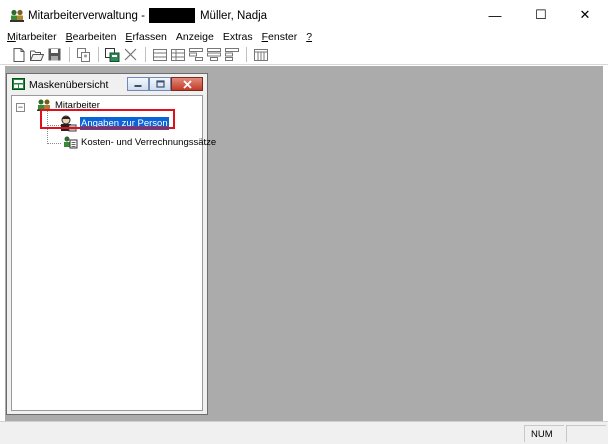  What do you see at coordinates (238, 37) in the screenshot?
I see `menu-extras: Extras` at bounding box center [238, 37].